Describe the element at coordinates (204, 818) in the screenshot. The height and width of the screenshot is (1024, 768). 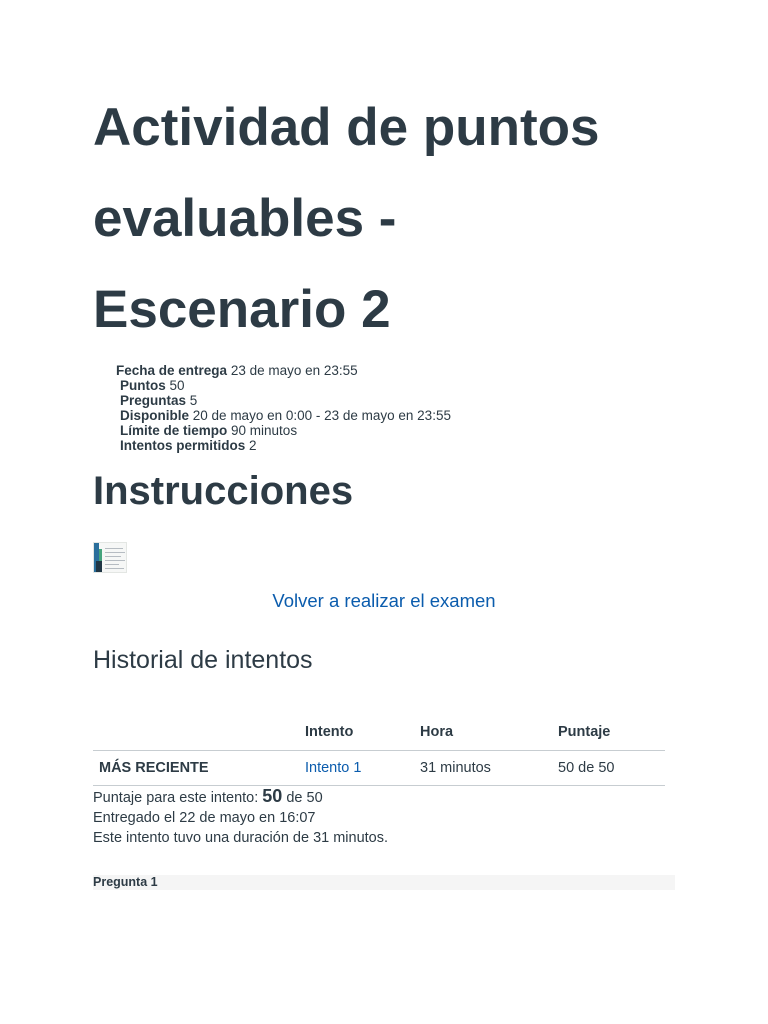
I see `submitted-line: Entregado el 22 de mayo en 16:07` at that location.